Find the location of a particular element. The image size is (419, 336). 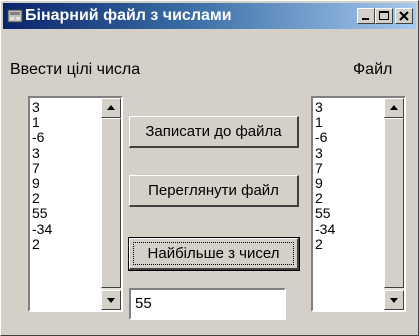

write-to-file-label: Записати до файла is located at coordinates (213, 131).